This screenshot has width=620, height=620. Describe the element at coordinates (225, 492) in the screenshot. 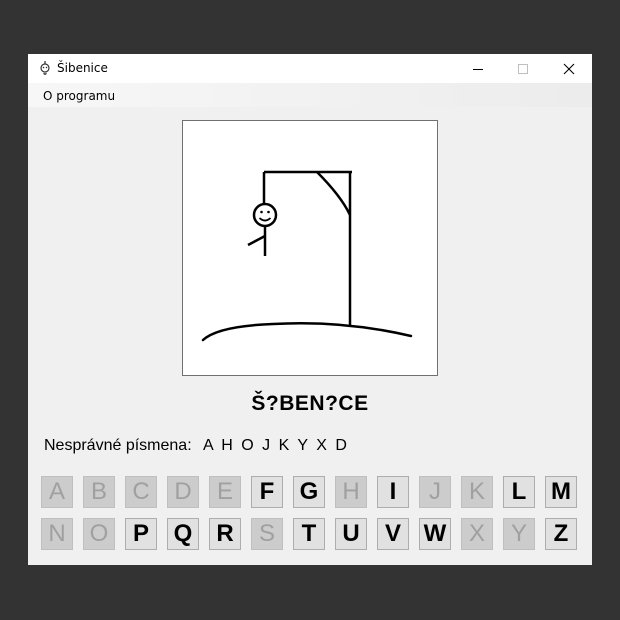

I see `key-e-button: E` at that location.